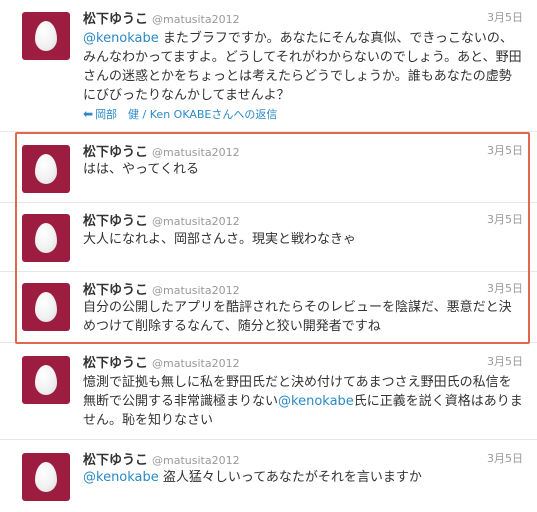 The image size is (537, 512). I want to click on reply-arrow-icon: ⬅, so click(88, 114).